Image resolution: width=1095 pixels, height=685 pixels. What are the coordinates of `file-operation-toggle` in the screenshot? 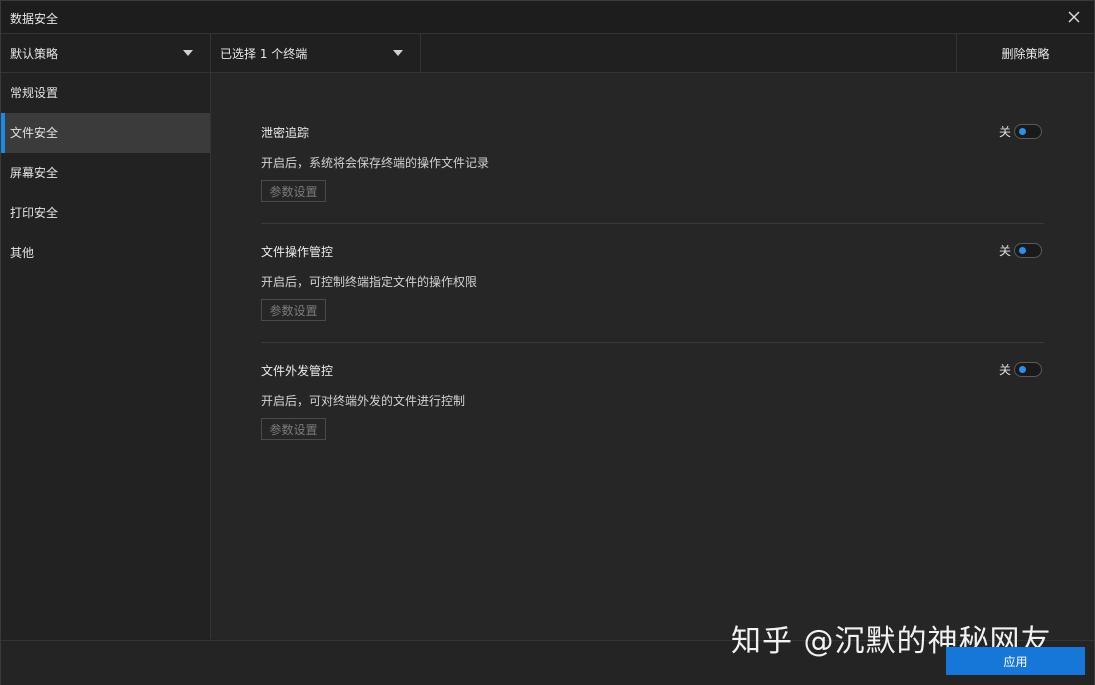 It's located at (1028, 250).